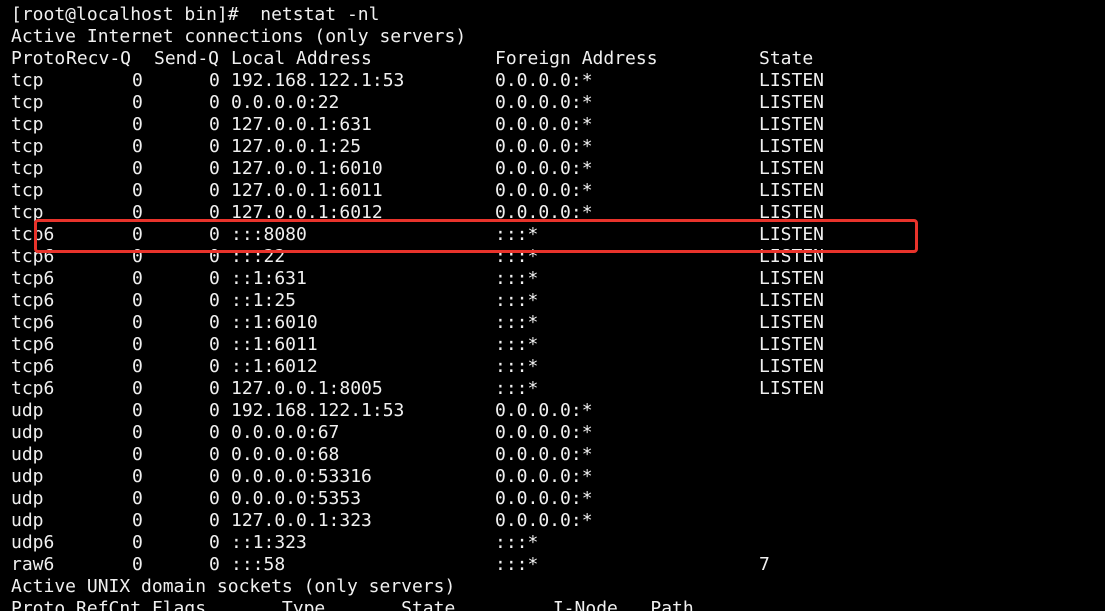  I want to click on local-address-cell: 0.0.0.0:5353, so click(296, 498).